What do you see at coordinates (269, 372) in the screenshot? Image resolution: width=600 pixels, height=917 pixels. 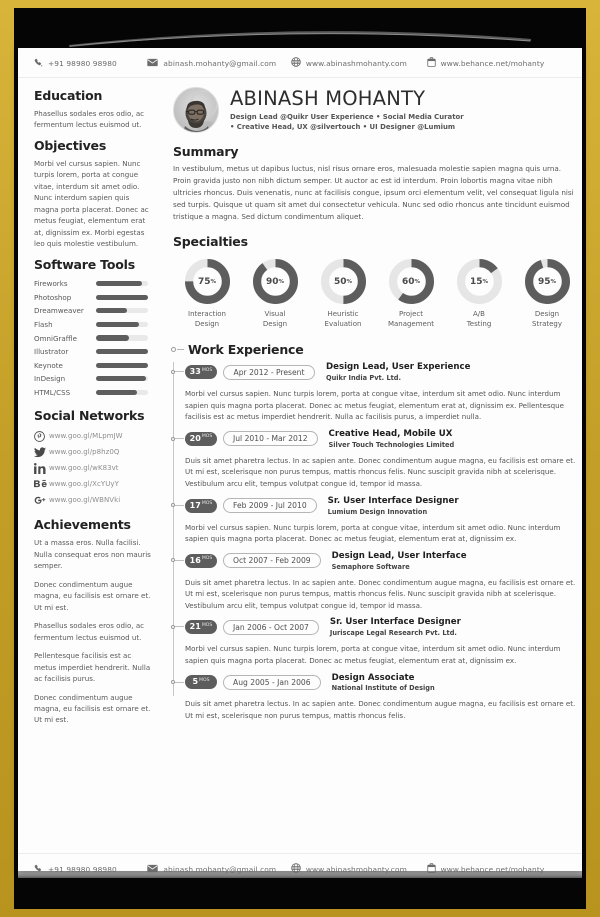 I see `job-date-range: Apr 2012 - Present` at bounding box center [269, 372].